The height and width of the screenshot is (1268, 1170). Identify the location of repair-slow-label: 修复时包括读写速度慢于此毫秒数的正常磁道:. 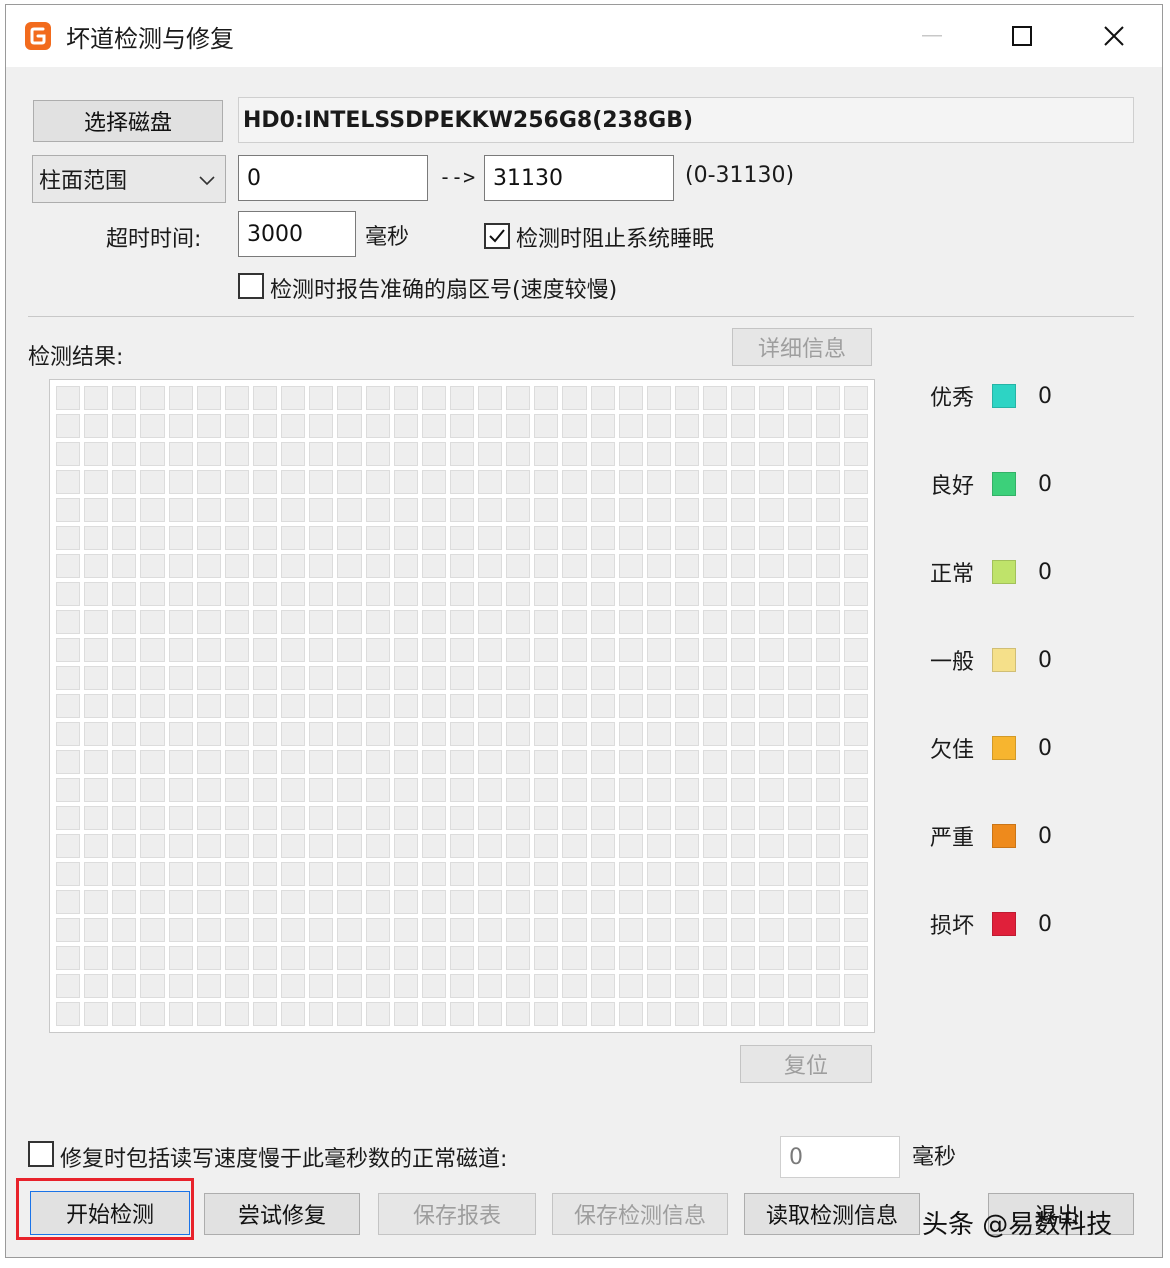
(283, 1157).